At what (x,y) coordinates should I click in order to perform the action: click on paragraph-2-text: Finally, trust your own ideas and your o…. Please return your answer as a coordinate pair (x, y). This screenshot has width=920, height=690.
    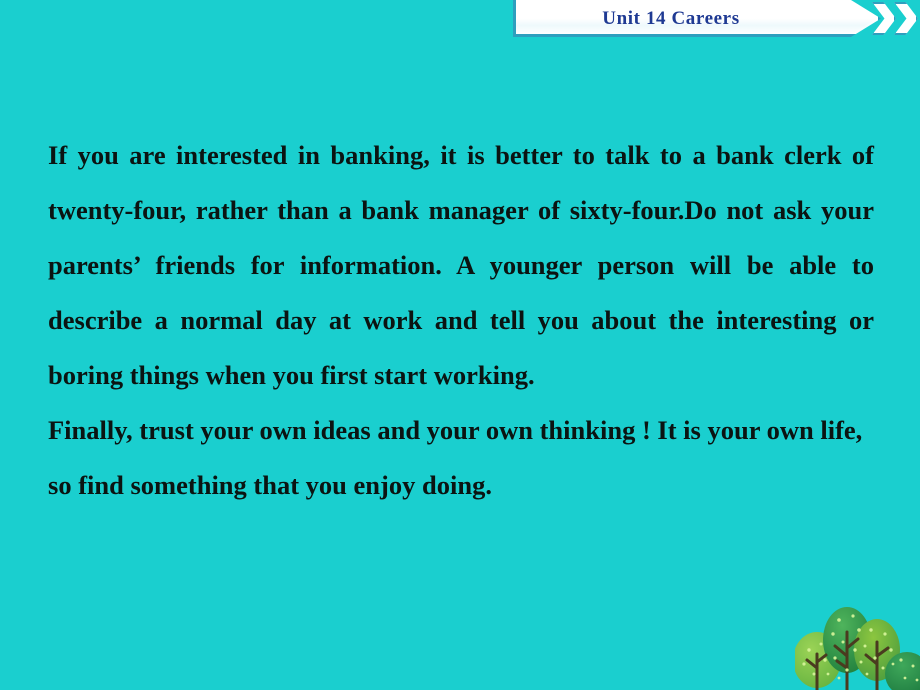
    Looking at the image, I should click on (455, 457).